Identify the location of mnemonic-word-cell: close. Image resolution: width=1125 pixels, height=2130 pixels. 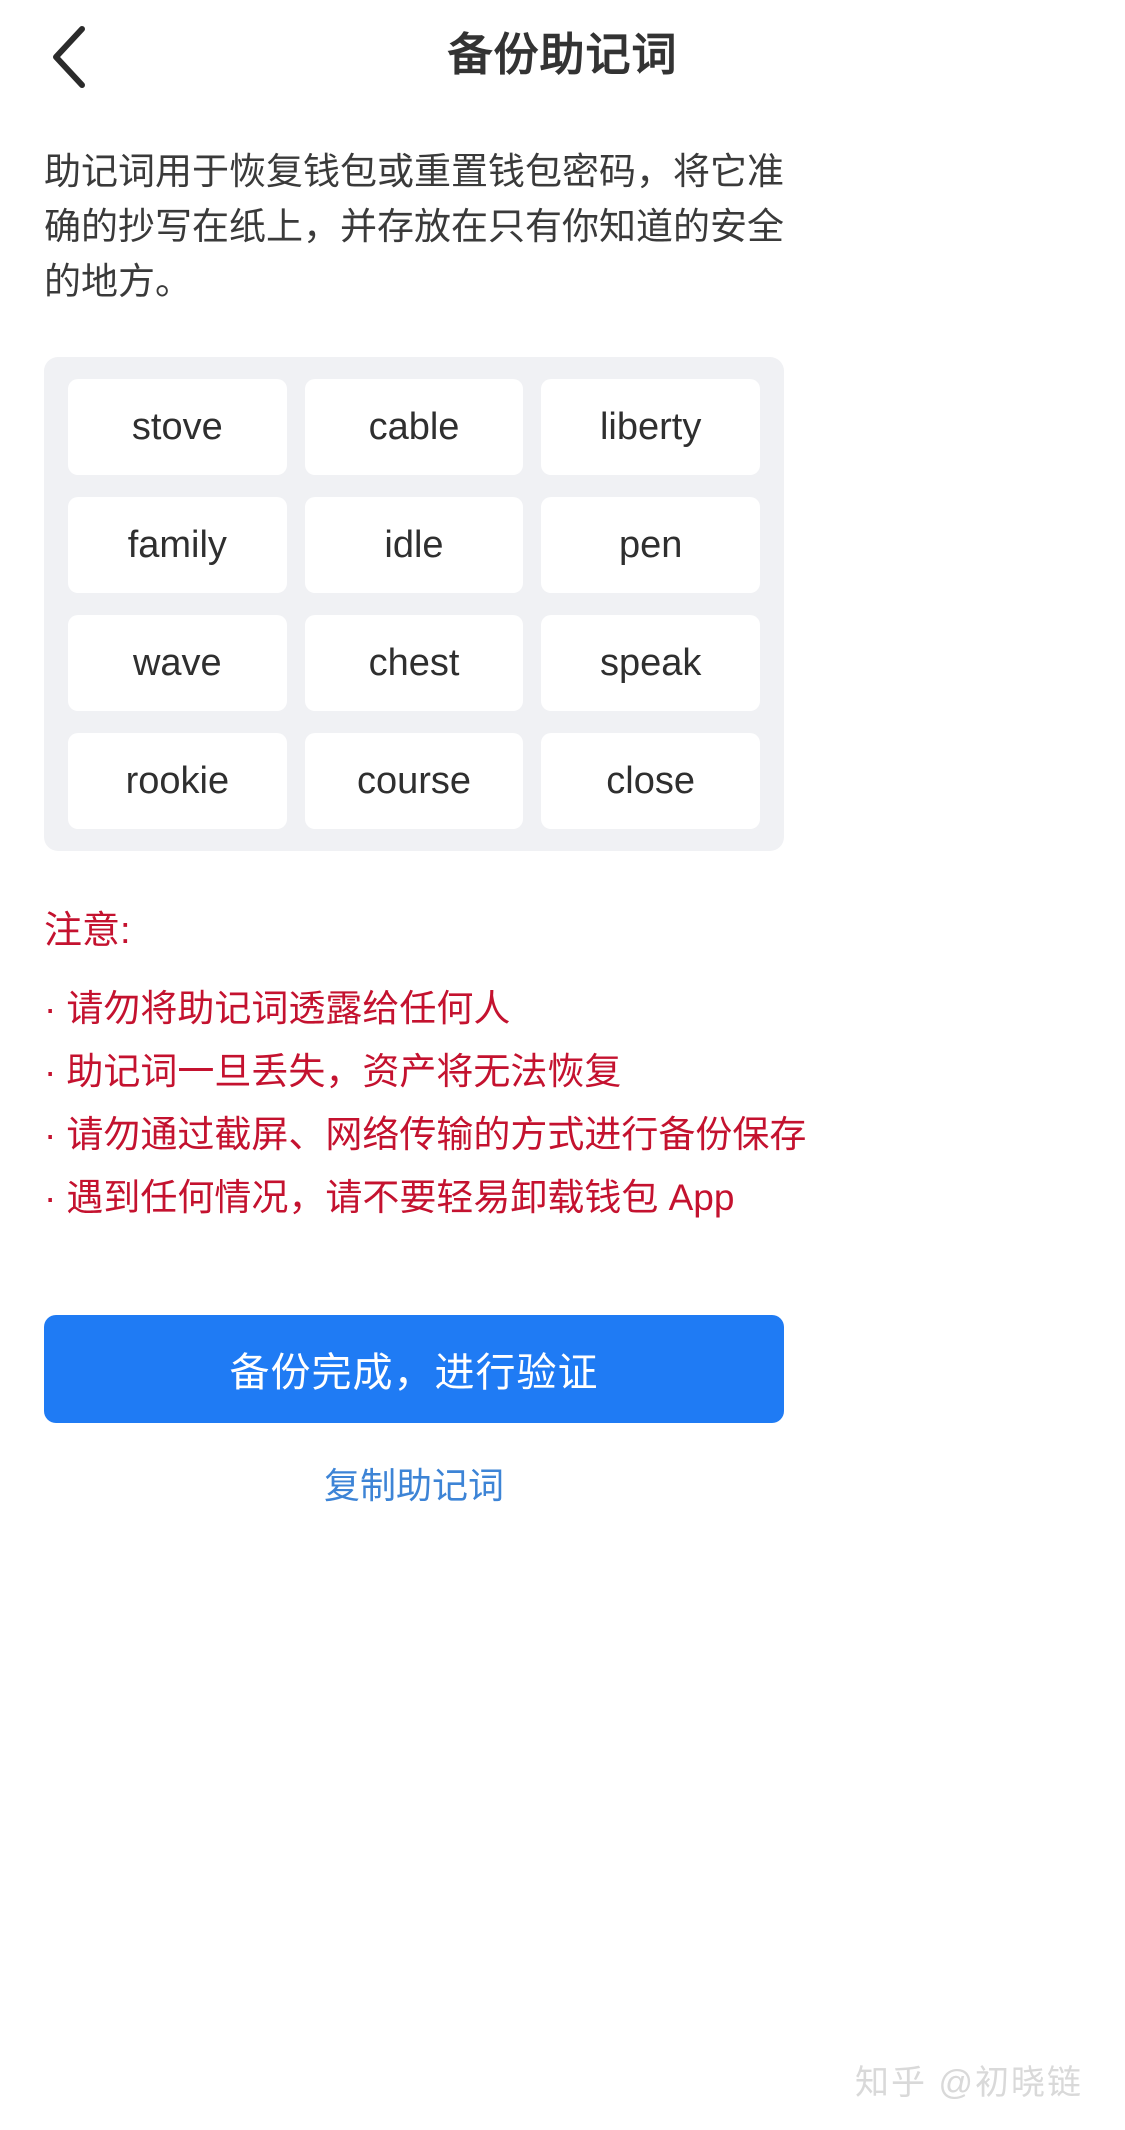
(650, 781).